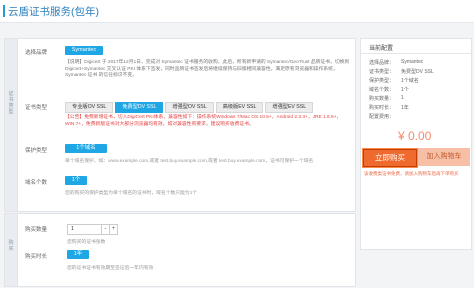  What do you see at coordinates (36, 183) in the screenshot?
I see `domain-count-label: 域名个数` at bounding box center [36, 183].